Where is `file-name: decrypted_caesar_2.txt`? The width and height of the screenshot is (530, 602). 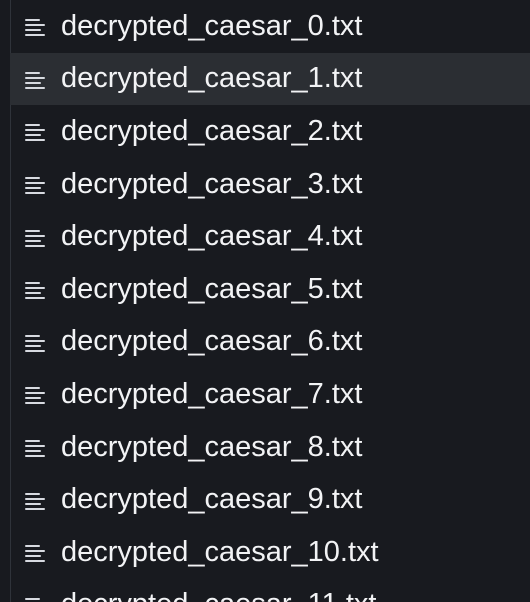
file-name: decrypted_caesar_2.txt is located at coordinates (212, 130).